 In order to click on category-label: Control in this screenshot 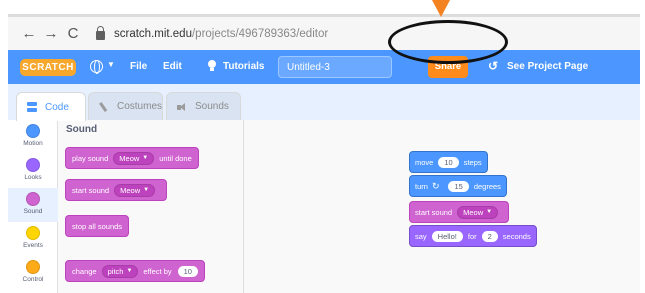, I will do `click(33, 279)`.